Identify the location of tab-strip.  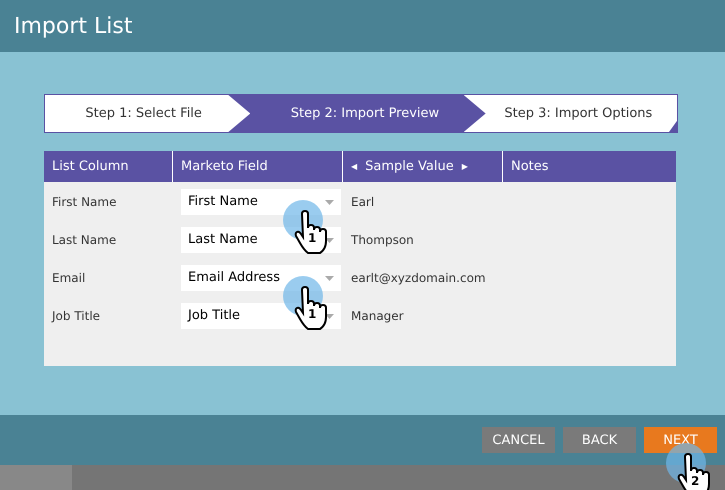
(36, 477).